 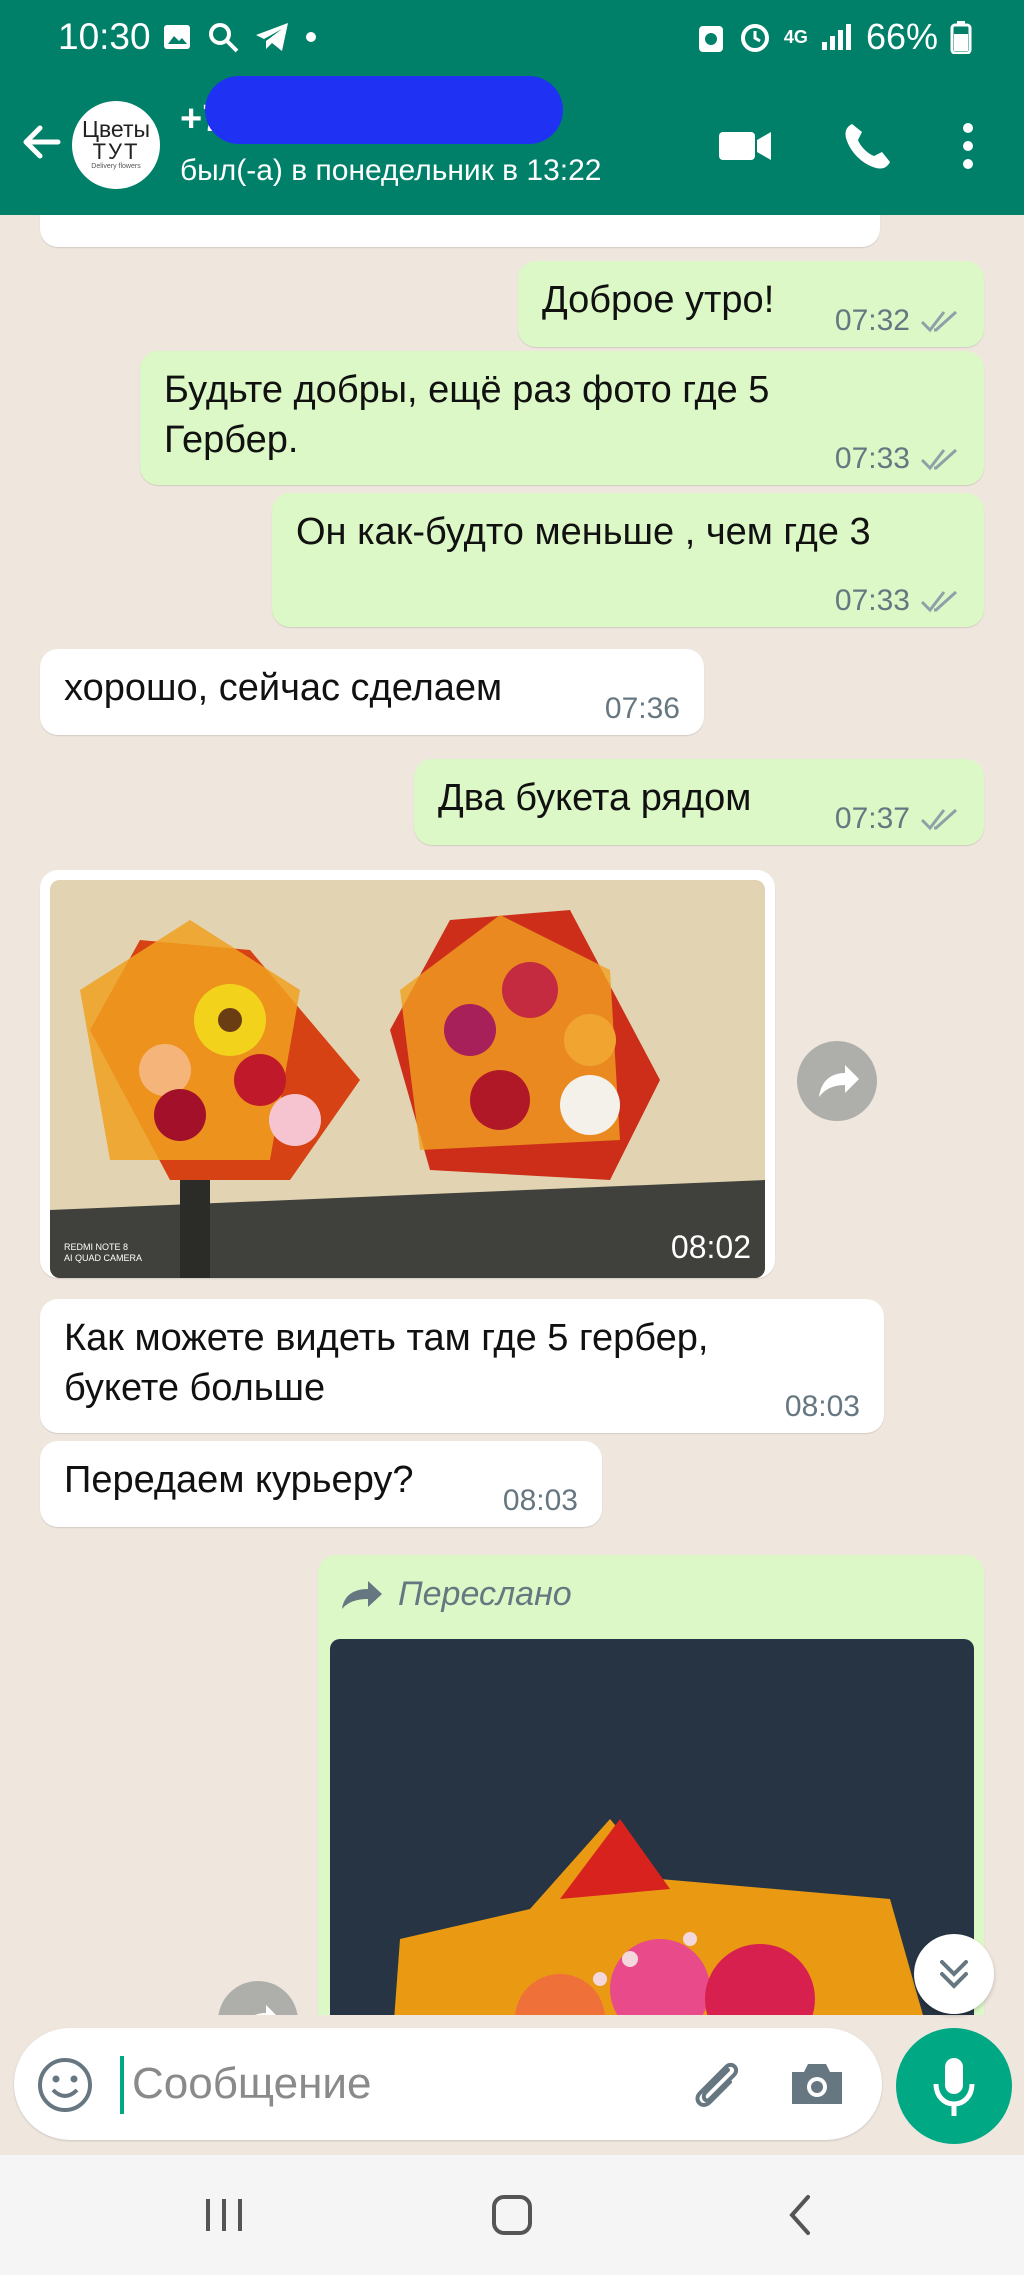 What do you see at coordinates (901, 36) in the screenshot?
I see `battery-percent: 66%` at bounding box center [901, 36].